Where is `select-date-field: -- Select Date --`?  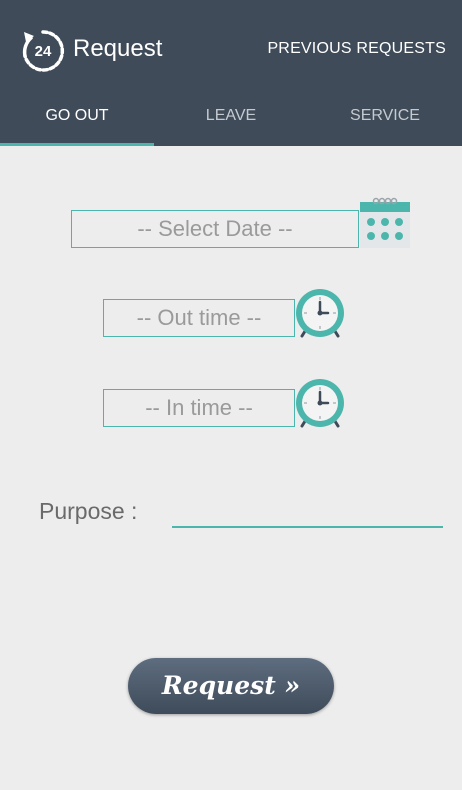
select-date-field: -- Select Date -- is located at coordinates (215, 229).